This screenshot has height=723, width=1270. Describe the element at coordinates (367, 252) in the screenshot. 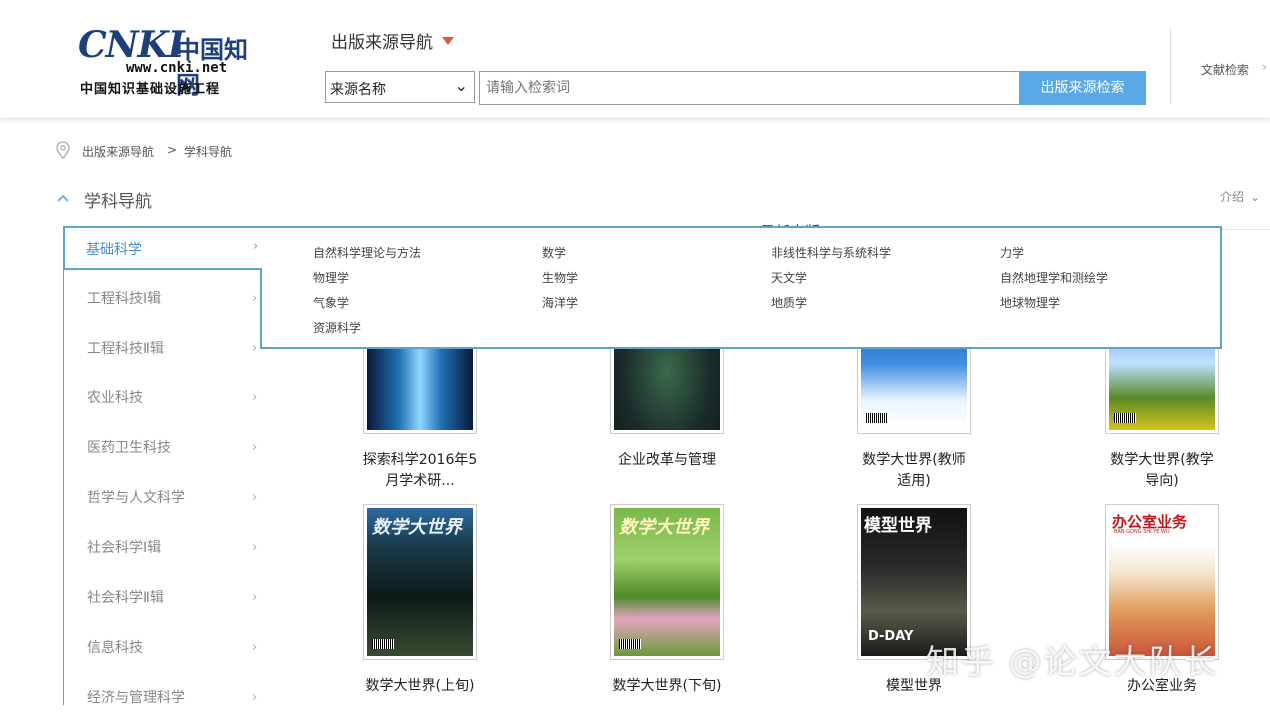

I see `subject-link: 自然科学理论与方法` at that location.